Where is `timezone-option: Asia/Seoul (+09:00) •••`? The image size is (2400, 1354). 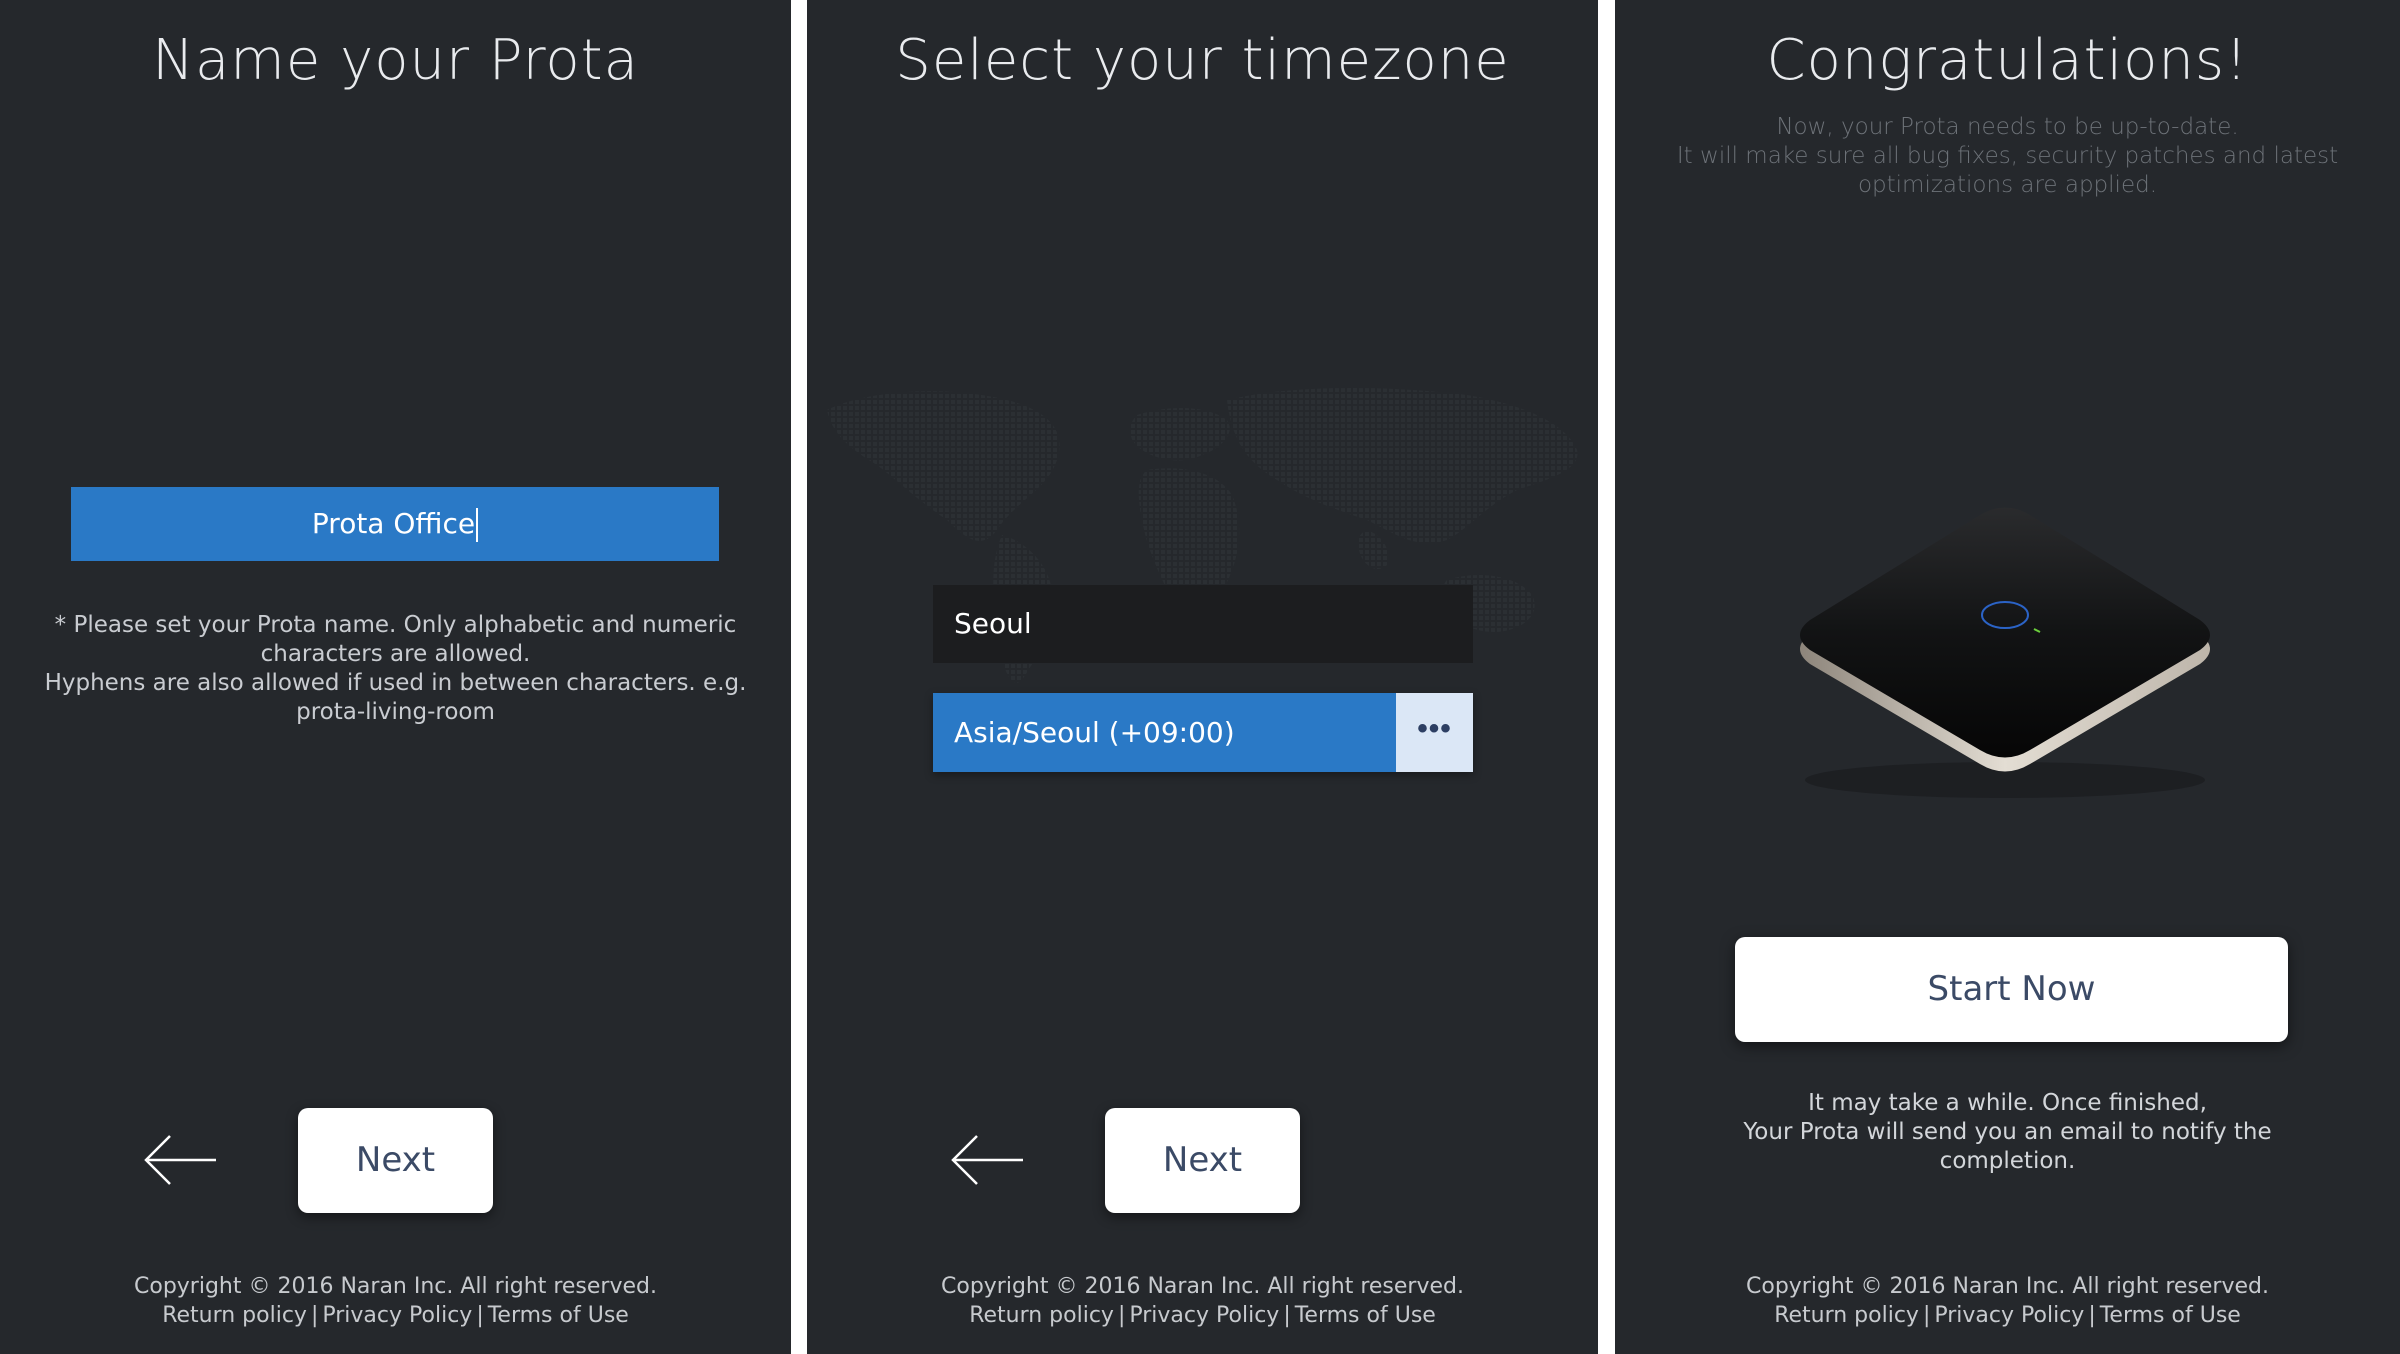
timezone-option: Asia/Seoul (+09:00) ••• is located at coordinates (1203, 732).